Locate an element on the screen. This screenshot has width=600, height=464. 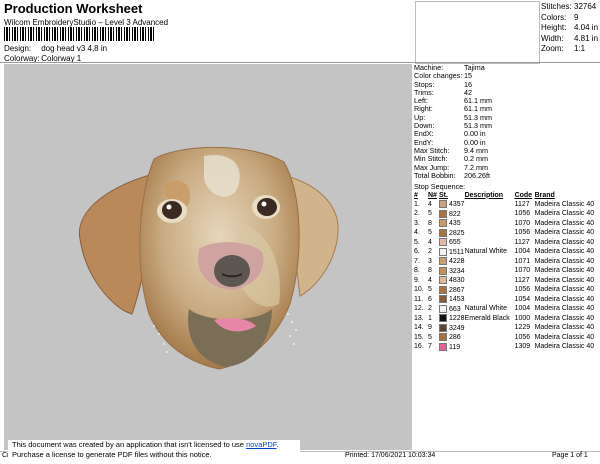
table-row: 5. 4 655 1127 Madeira Classic 40 is located at coordinates (504, 242).